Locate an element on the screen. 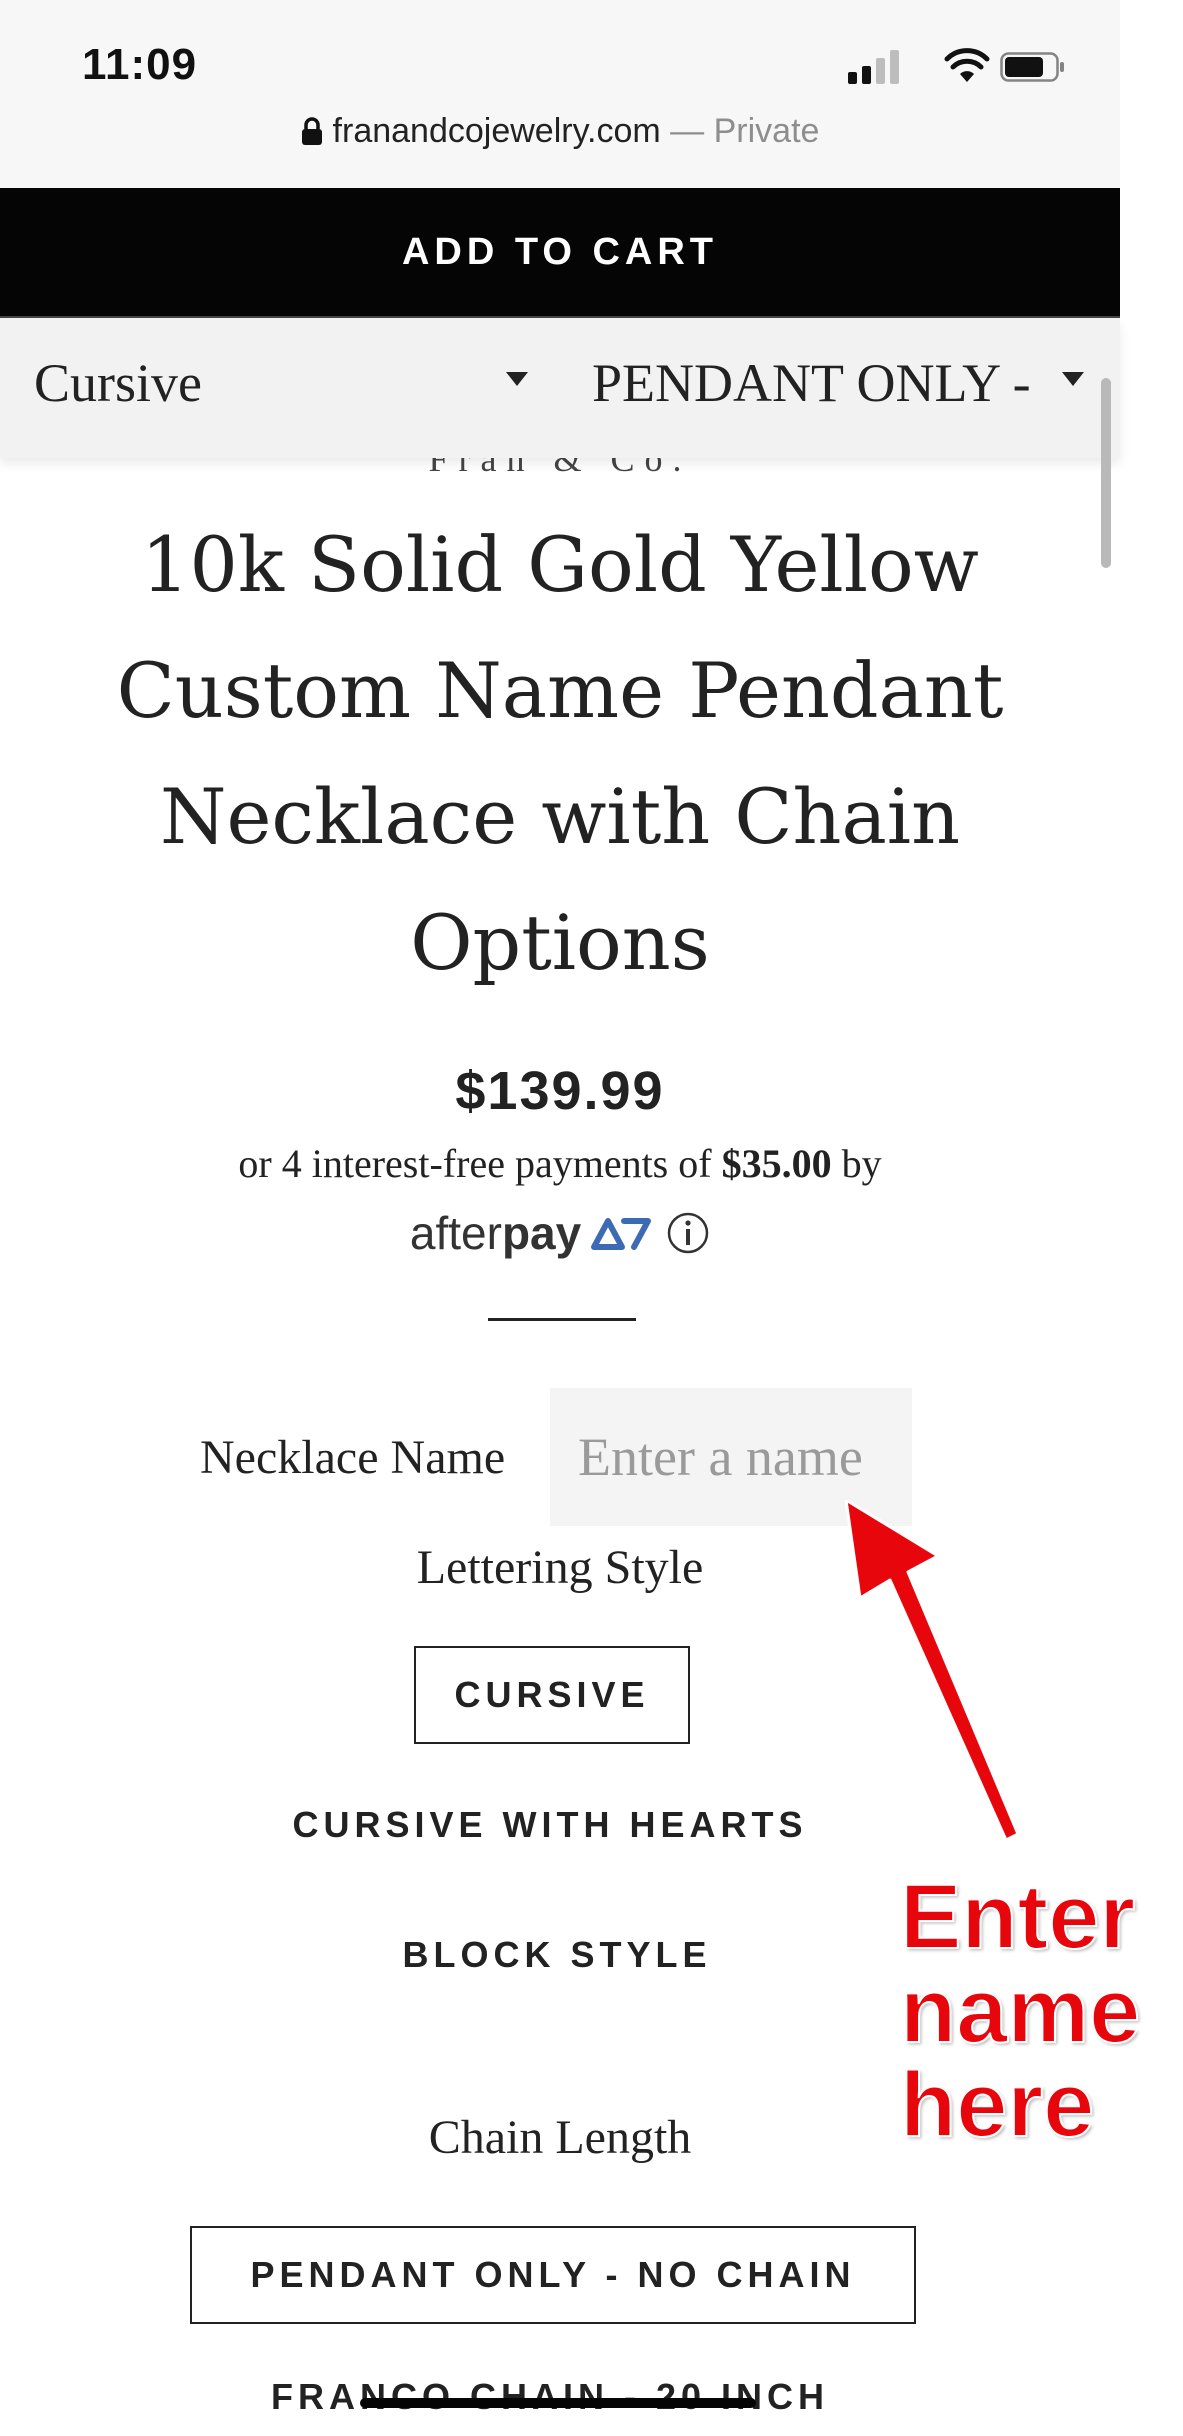  status-bar: 11:09 franandcojewelry.com — Private is located at coordinates (560, 94).